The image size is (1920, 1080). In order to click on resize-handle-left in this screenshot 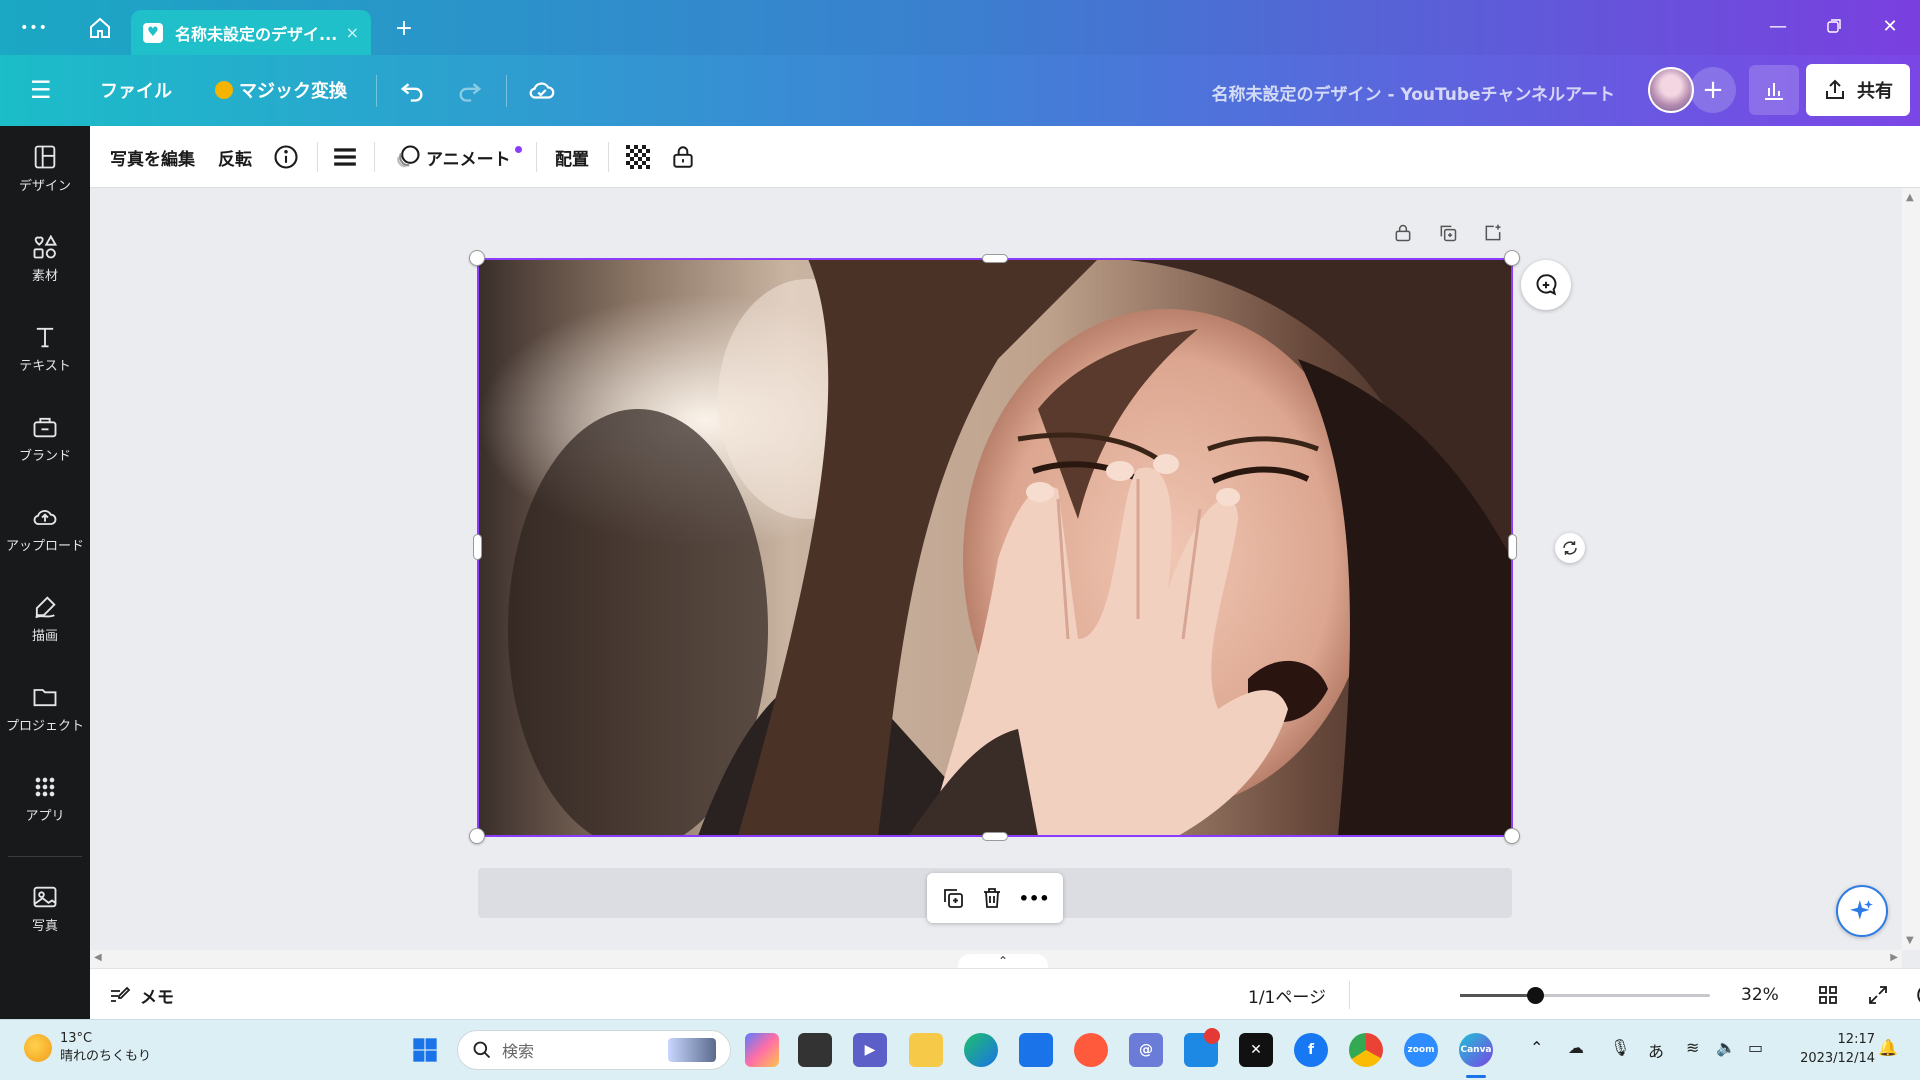, I will do `click(477, 547)`.